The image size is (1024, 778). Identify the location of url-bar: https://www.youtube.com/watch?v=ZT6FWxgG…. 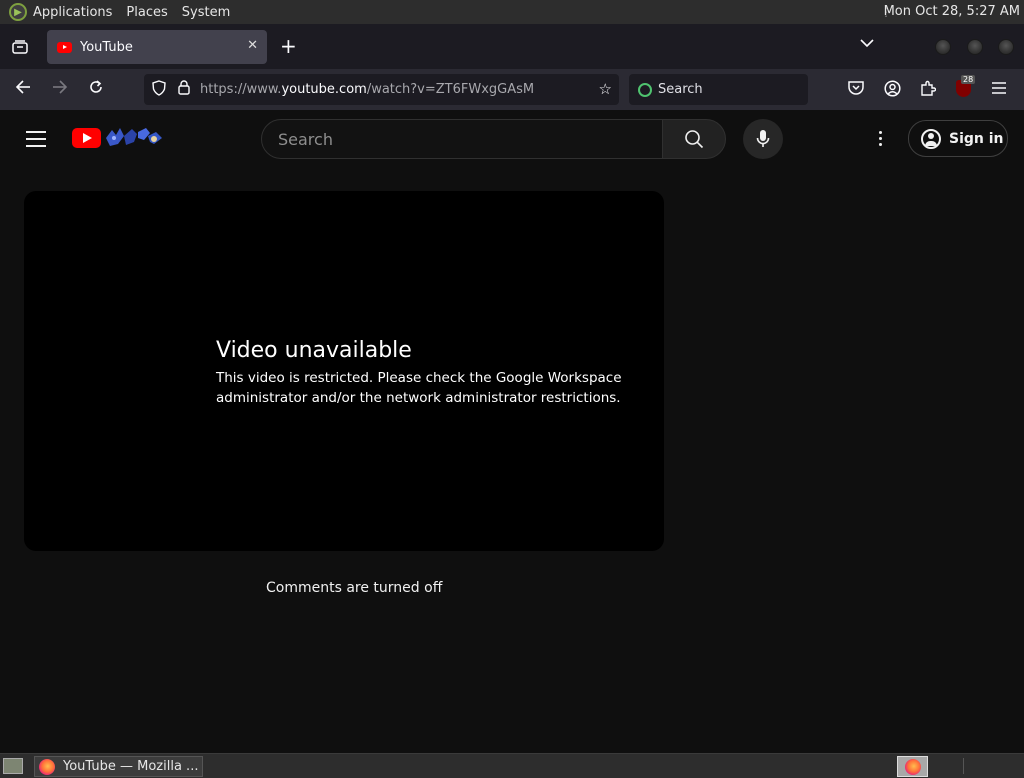
(381, 89).